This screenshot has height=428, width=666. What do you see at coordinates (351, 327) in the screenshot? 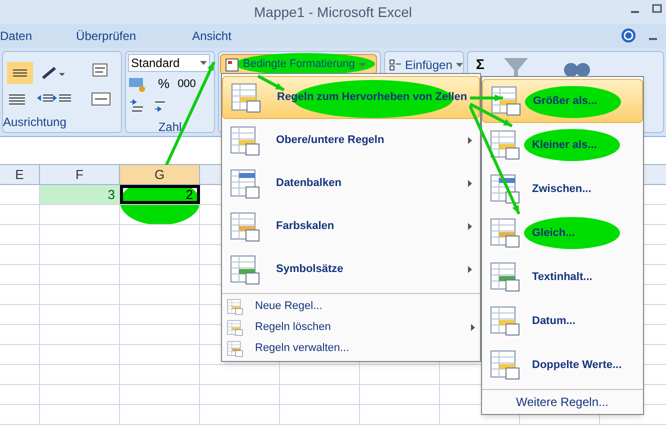
I see `menu-item: Regeln löschen` at bounding box center [351, 327].